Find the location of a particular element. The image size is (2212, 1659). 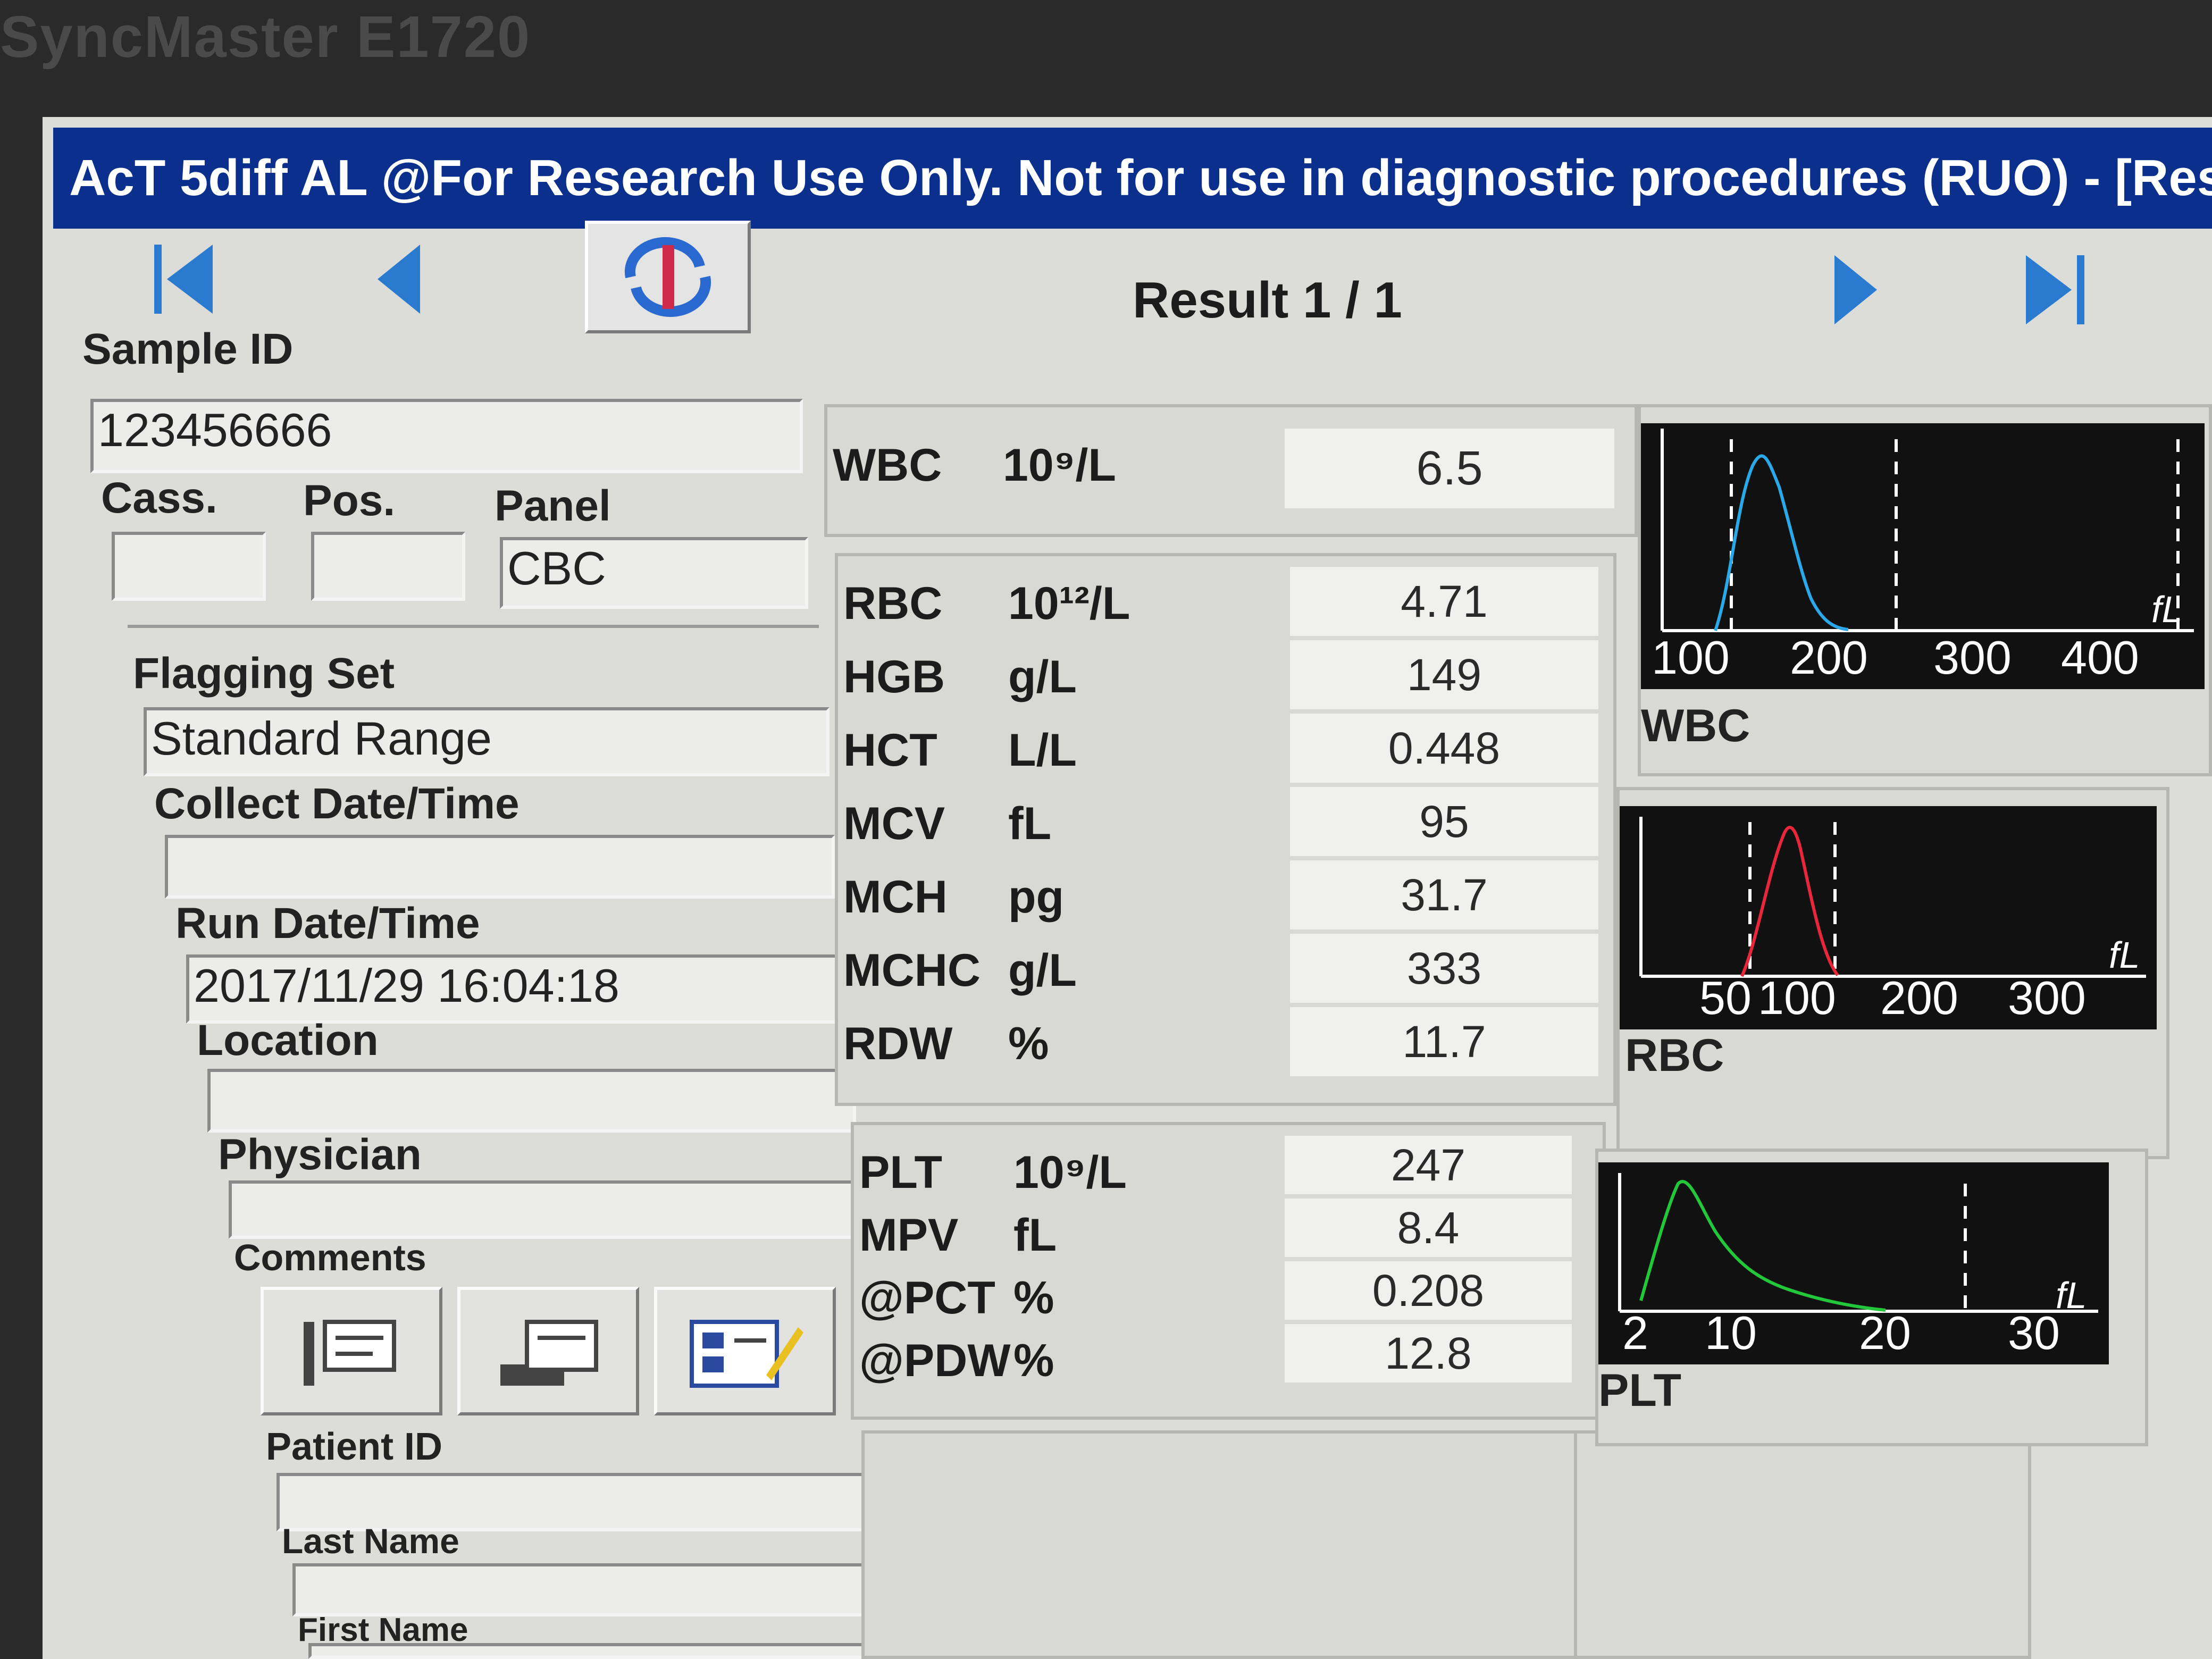

parameter-value: 4.71 is located at coordinates (1444, 601).